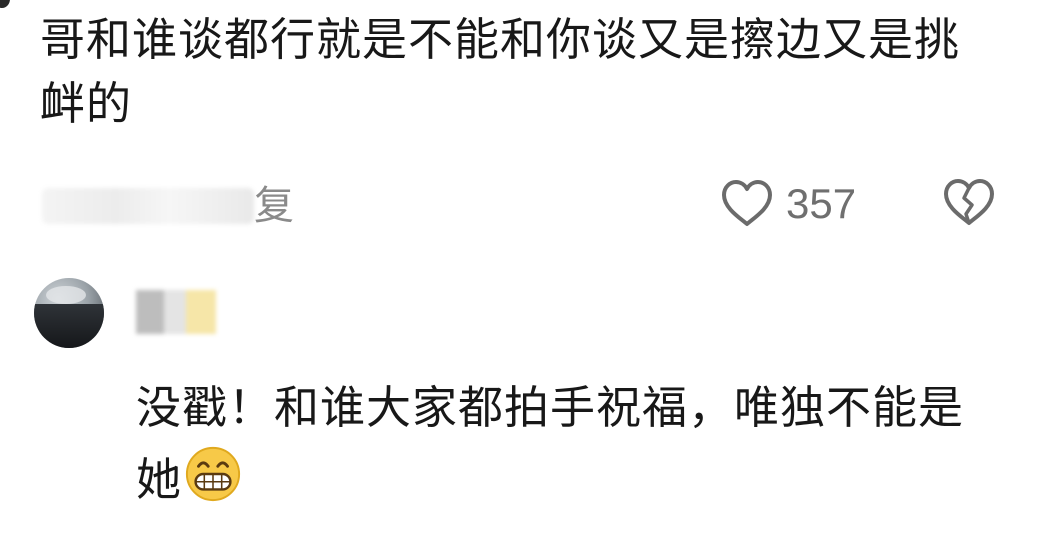 This screenshot has height=536, width=1053. I want to click on heart-icon, so click(747, 204).